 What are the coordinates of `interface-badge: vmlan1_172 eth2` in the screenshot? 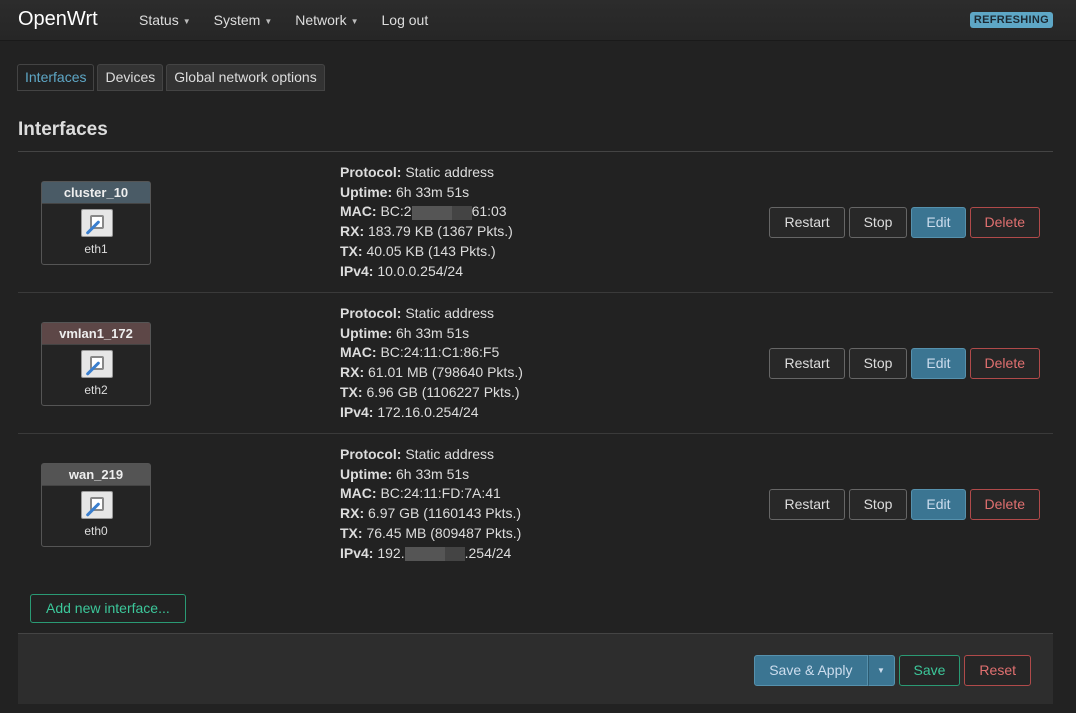 It's located at (96, 364).